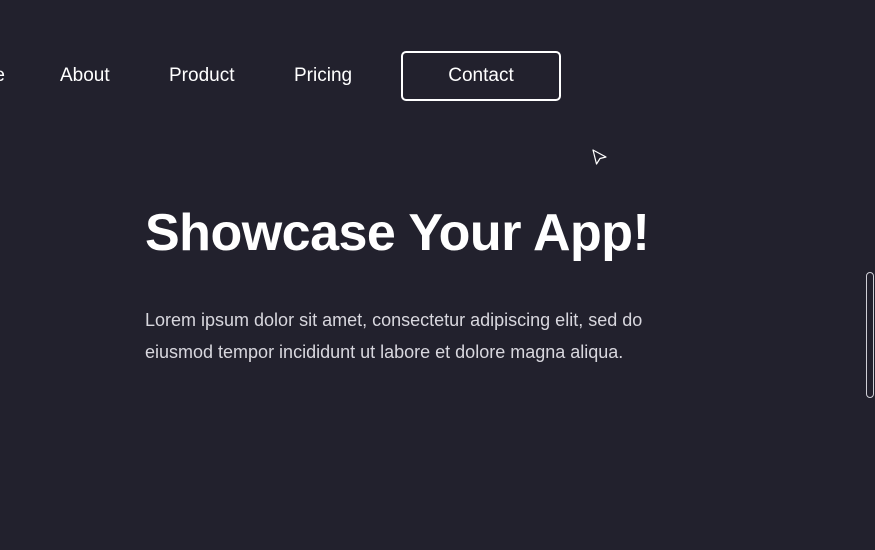 The image size is (875, 550). Describe the element at coordinates (599, 157) in the screenshot. I see `mouse-pointer-icon` at that location.